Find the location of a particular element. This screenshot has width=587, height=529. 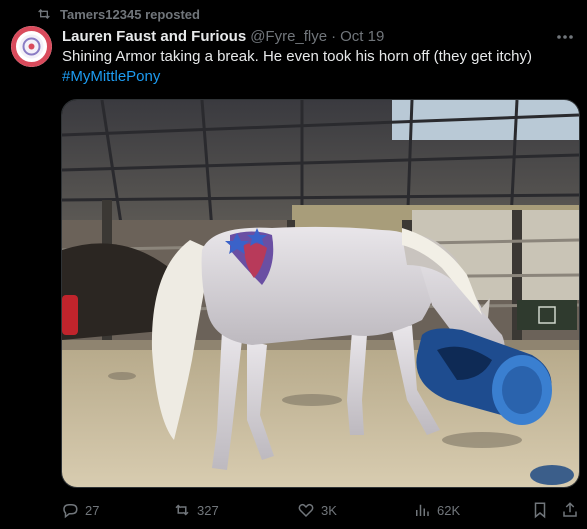

bookmark-button is located at coordinates (540, 510).